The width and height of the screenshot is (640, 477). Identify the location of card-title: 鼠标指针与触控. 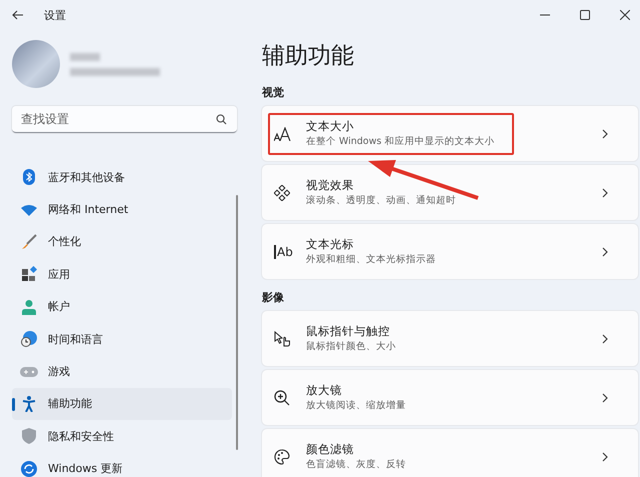
(348, 331).